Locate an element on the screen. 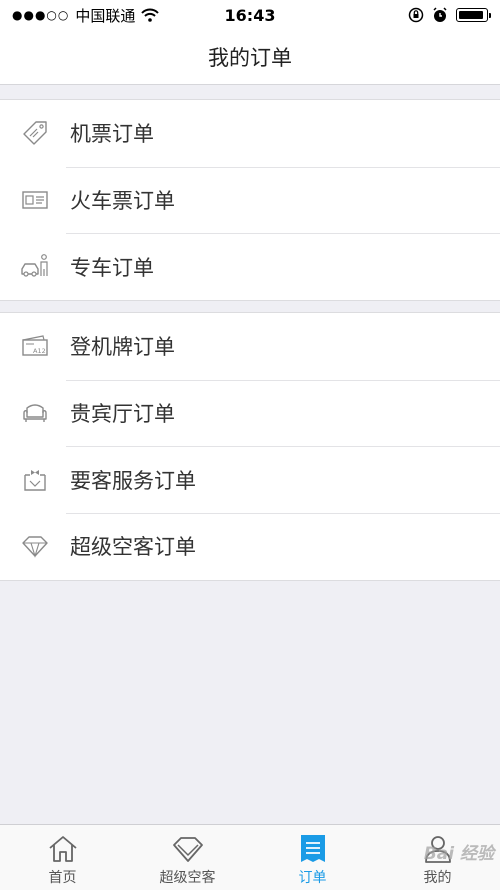 The width and height of the screenshot is (500, 890). order-item-label: 贵宾厅订单 is located at coordinates (122, 414).